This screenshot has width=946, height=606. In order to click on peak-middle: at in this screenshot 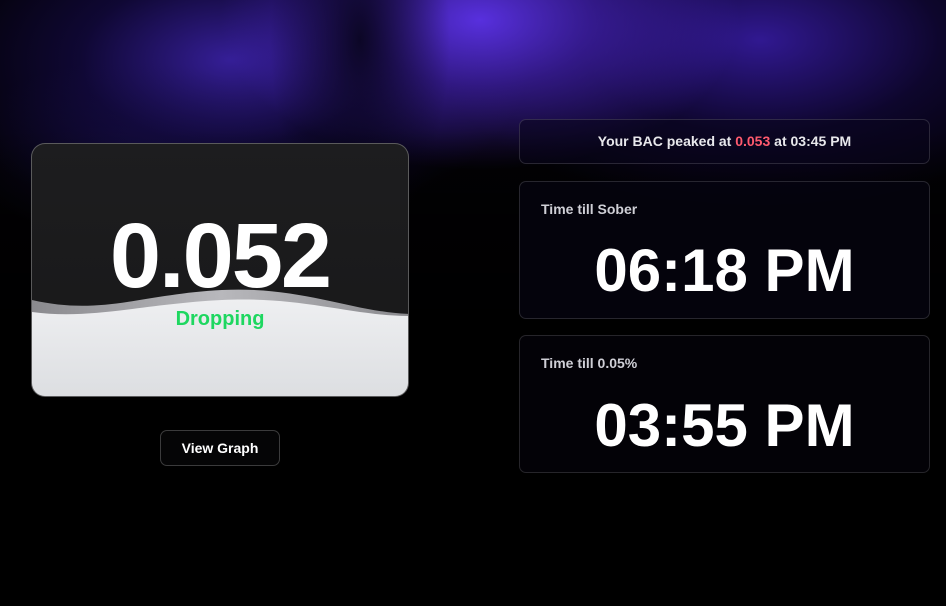, I will do `click(780, 141)`.